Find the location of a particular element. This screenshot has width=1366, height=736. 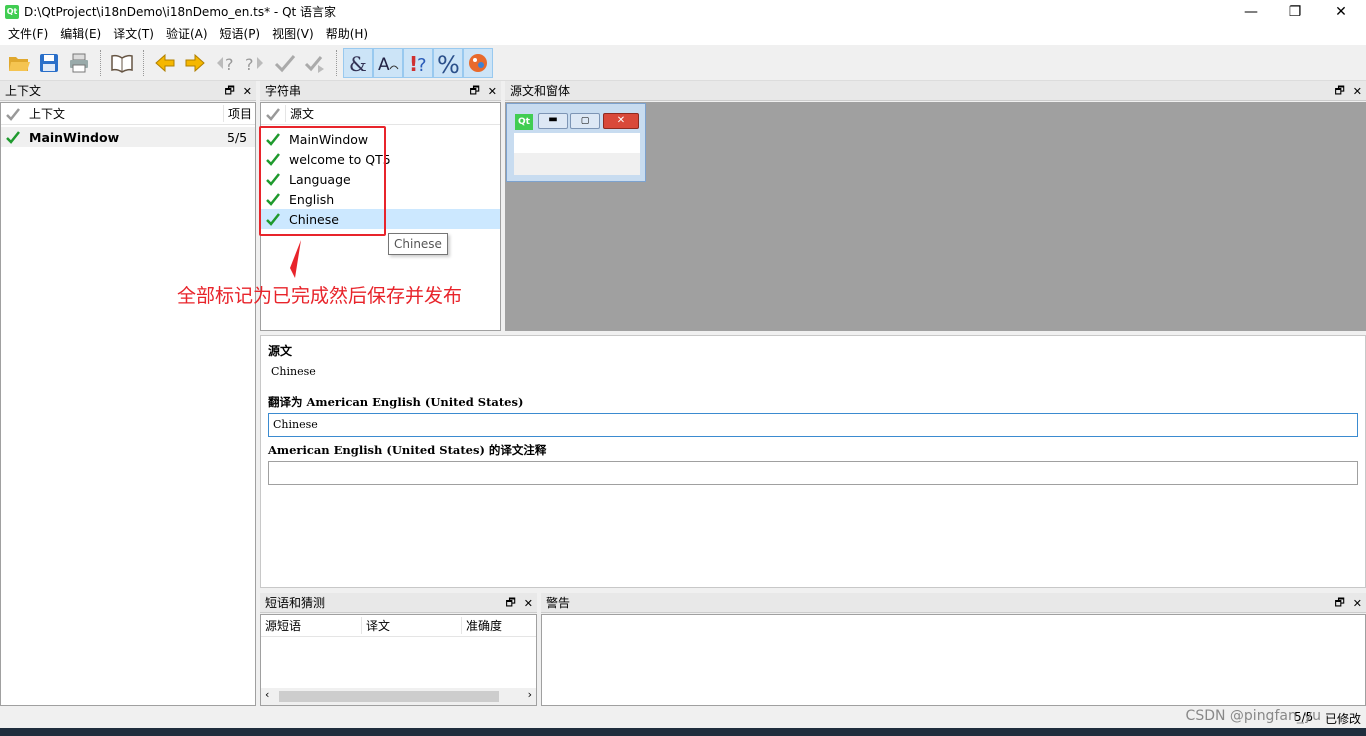

arrow-left-icon is located at coordinates (165, 62).